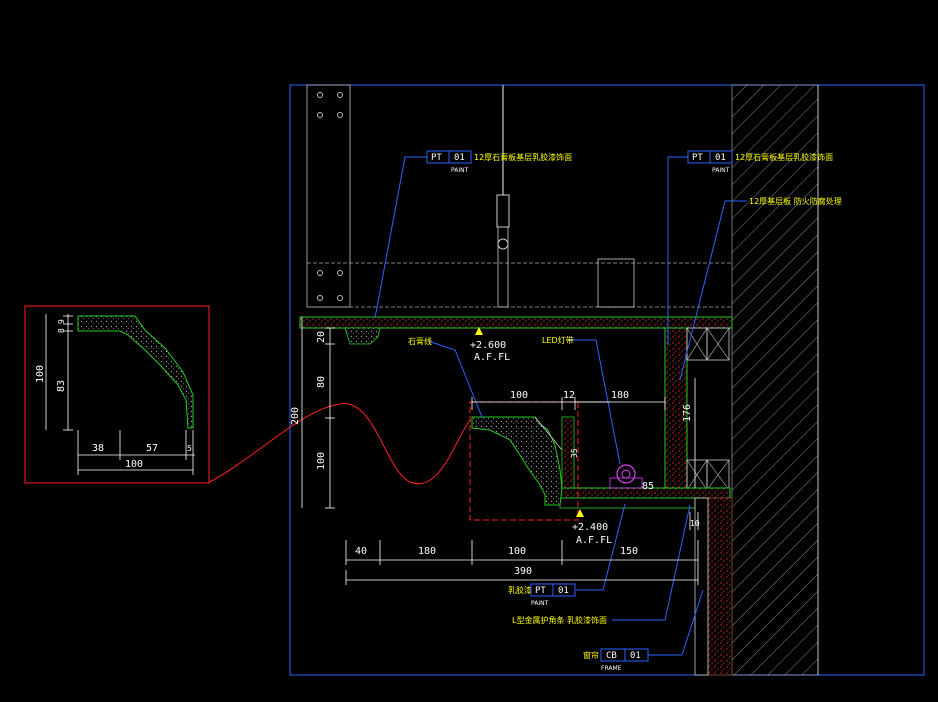 The height and width of the screenshot is (702, 938). I want to click on concrete-wall, so click(775, 380).